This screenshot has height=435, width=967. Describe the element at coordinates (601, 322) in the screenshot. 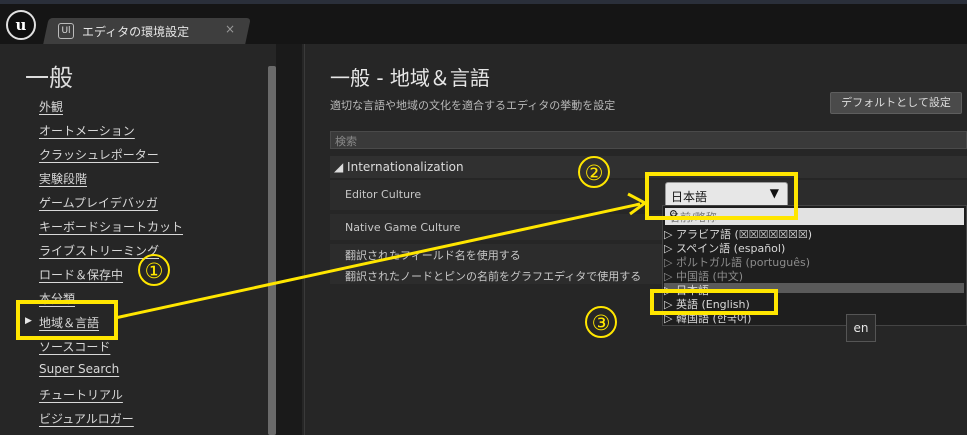

I see `annotation-marker-3: ③` at that location.